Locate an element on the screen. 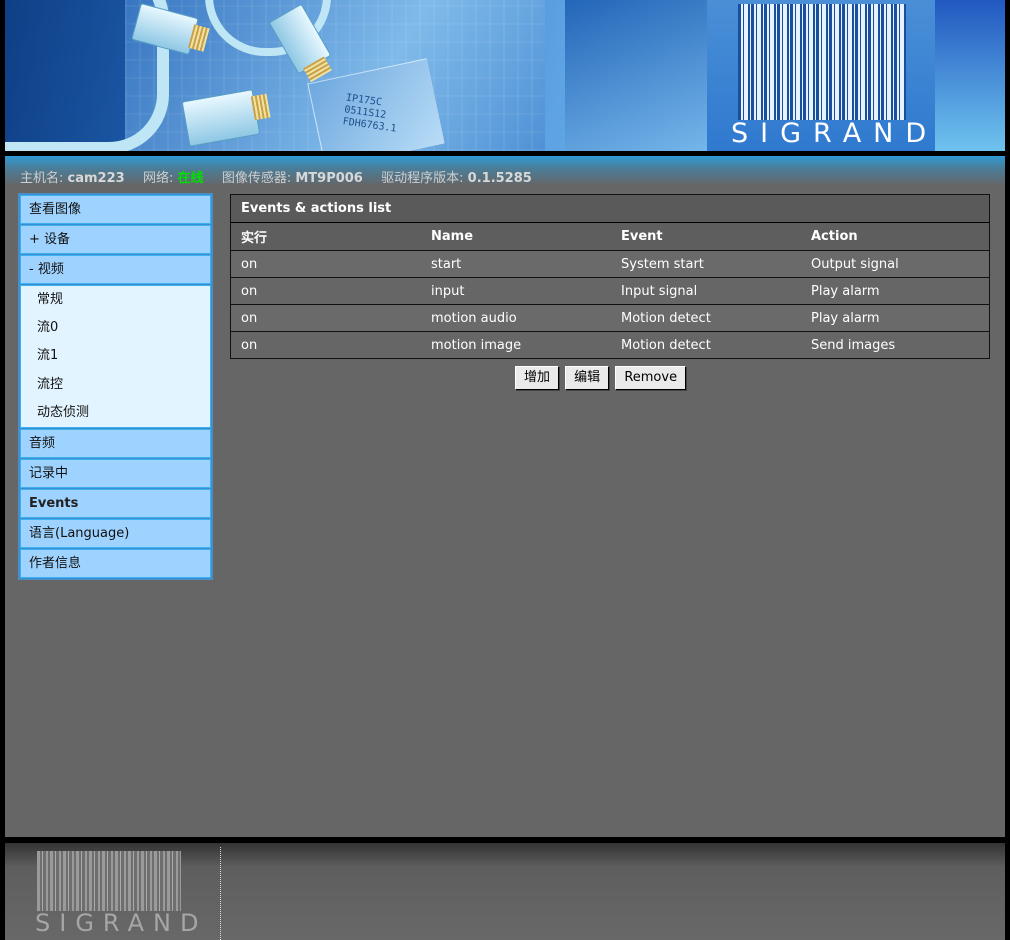 This screenshot has height=940, width=1010. logo-text: SIGRAND is located at coordinates (835, 133).